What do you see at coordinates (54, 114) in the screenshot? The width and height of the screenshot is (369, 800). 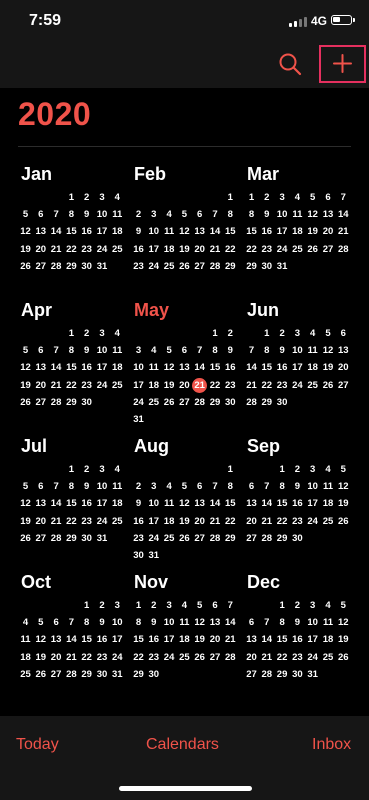 I see `year-title: 2020` at bounding box center [54, 114].